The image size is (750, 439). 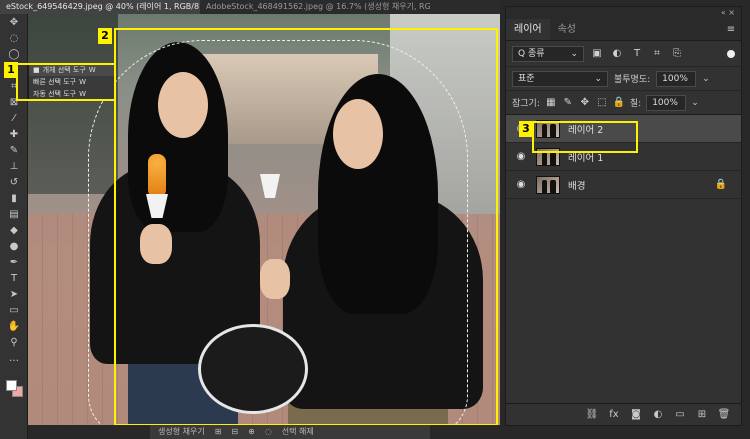 What do you see at coordinates (181, 432) in the screenshot?
I see `generative-fill-button: 생성형 채우기` at bounding box center [181, 432].